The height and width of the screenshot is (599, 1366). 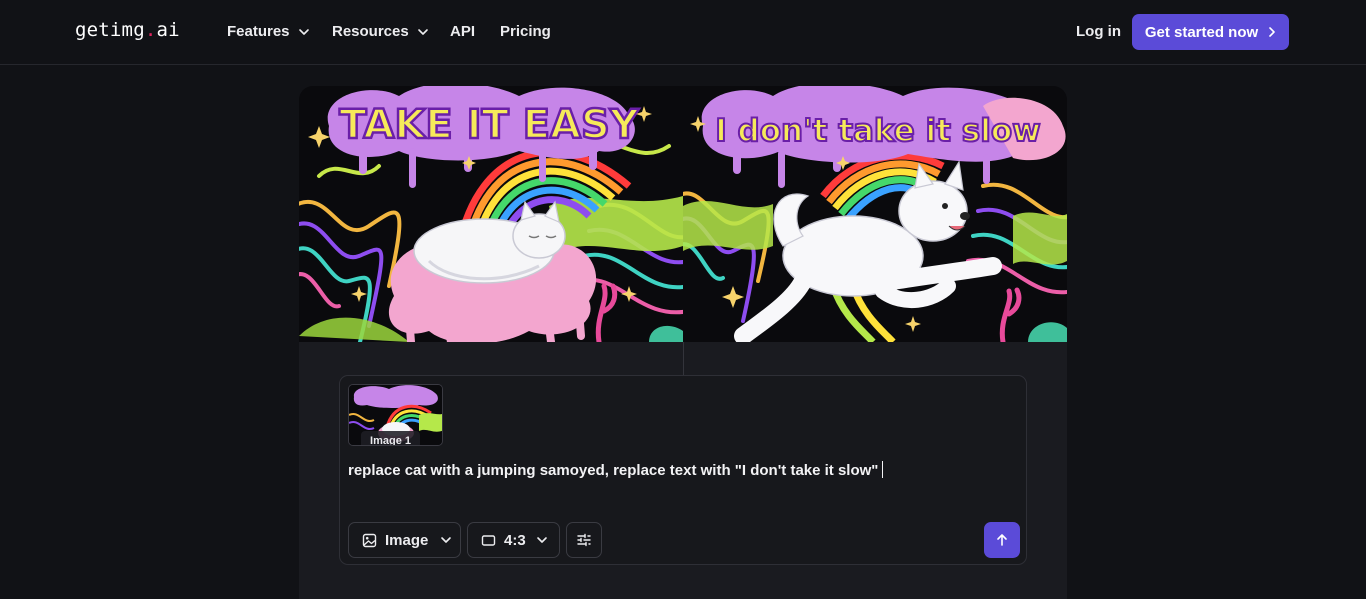 I want to click on get-started-button: Get started now, so click(x=1210, y=32).